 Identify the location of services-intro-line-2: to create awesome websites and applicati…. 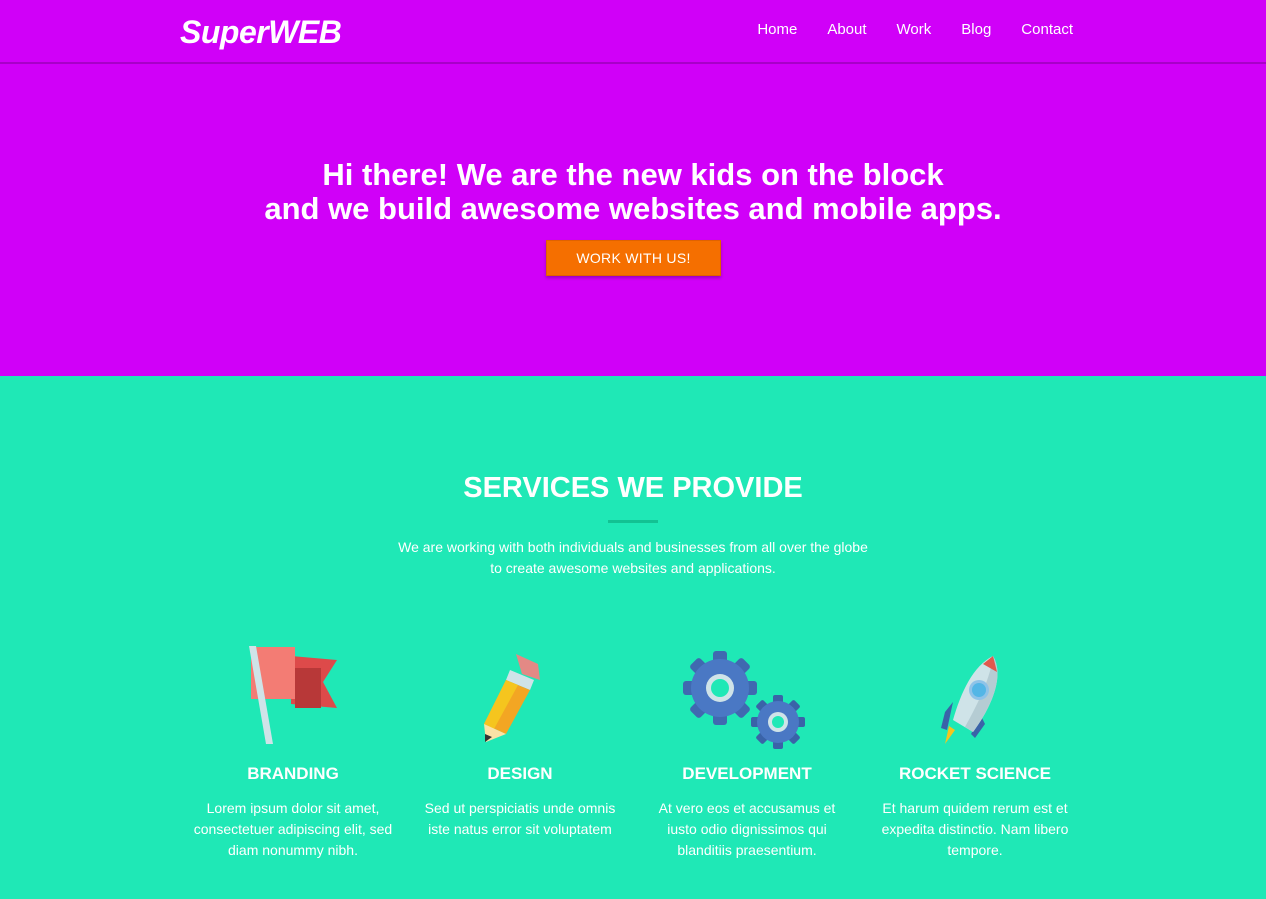
(633, 568).